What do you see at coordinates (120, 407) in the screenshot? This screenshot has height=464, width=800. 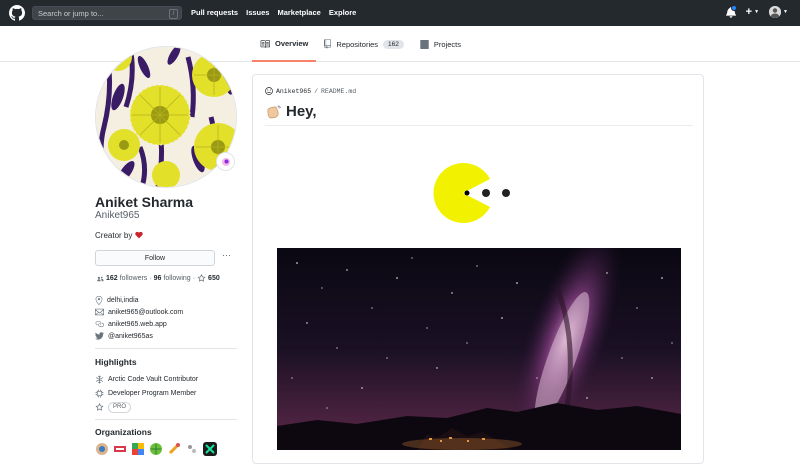 I see `pro-badge: PRO` at bounding box center [120, 407].